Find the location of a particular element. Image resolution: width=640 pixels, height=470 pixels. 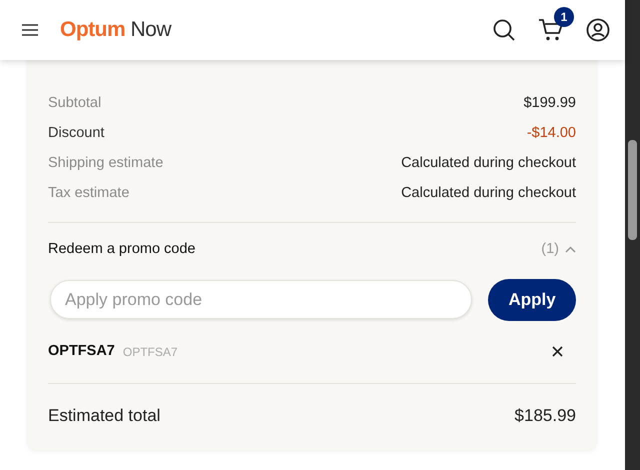

promo-title: Redeem a promo code is located at coordinates (122, 249).